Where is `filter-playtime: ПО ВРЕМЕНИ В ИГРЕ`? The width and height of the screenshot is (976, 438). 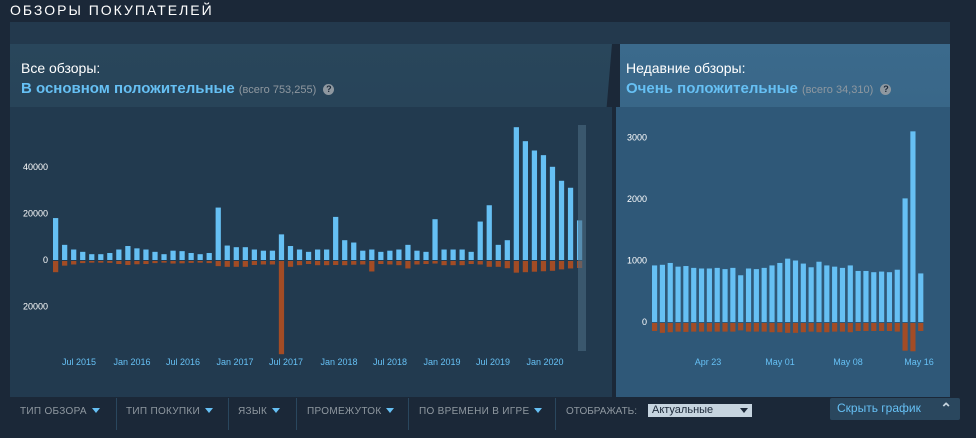 filter-playtime: ПО ВРЕМЕНИ В ИГРЕ is located at coordinates (481, 411).